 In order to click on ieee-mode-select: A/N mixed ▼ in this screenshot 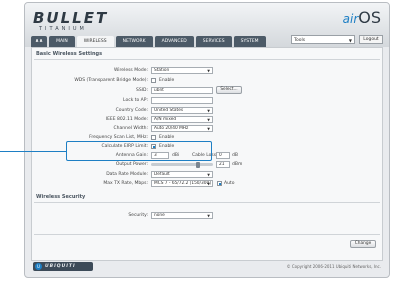, I will do `click(182, 119)`.